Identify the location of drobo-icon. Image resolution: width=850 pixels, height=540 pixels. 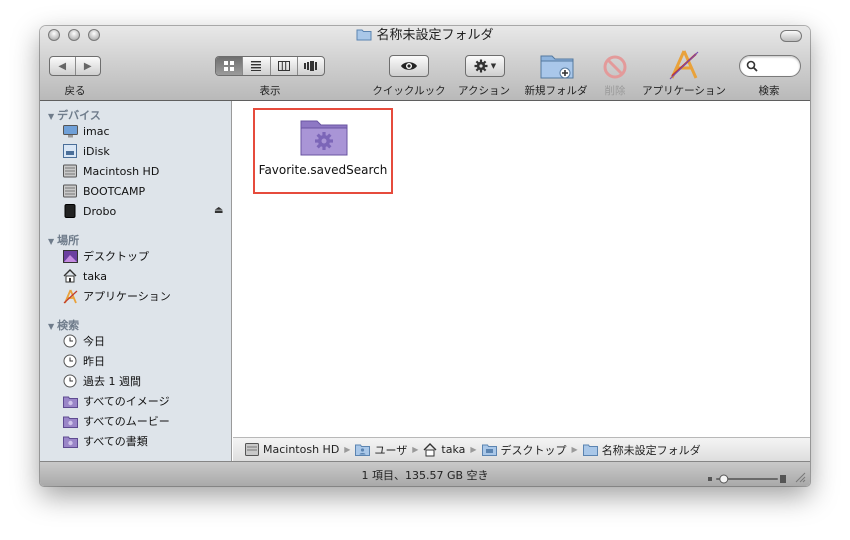
(70, 211).